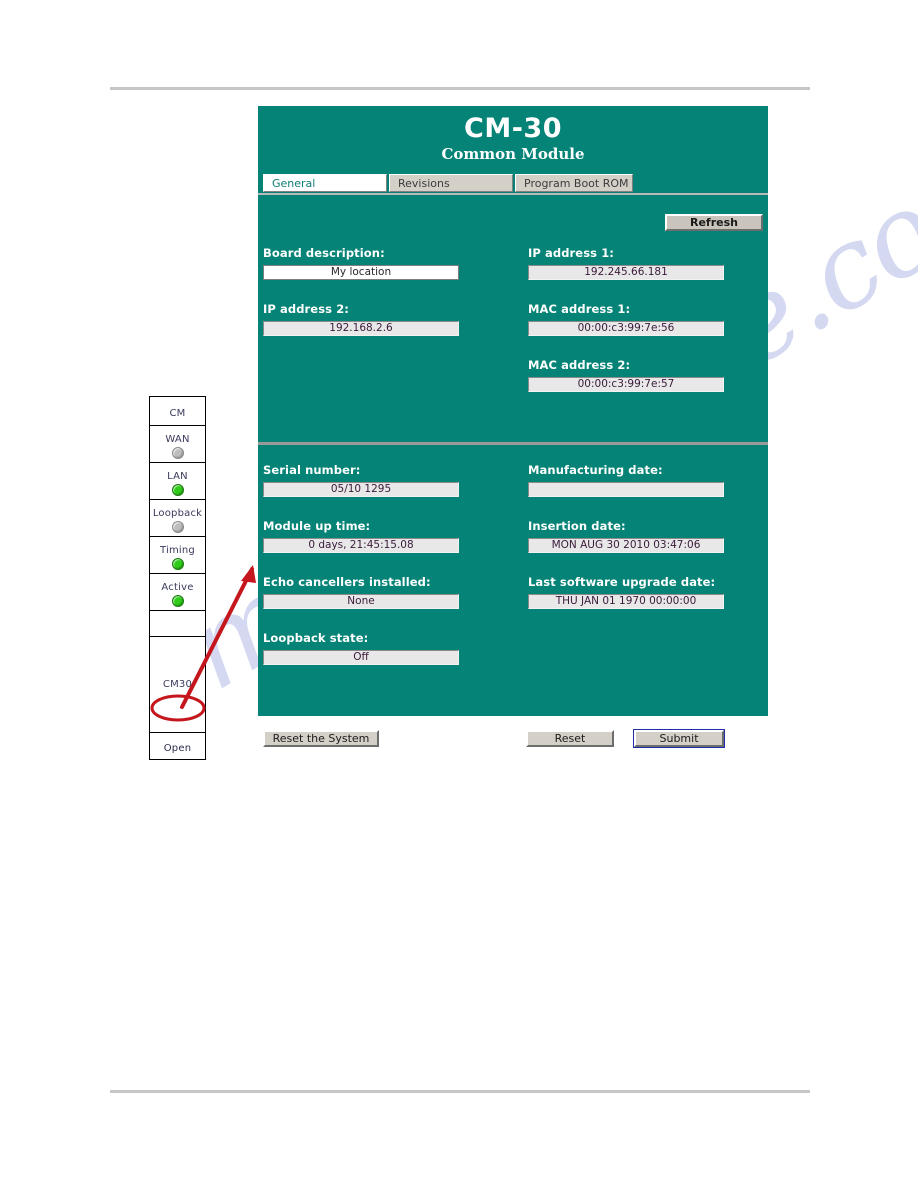 Image resolution: width=918 pixels, height=1188 pixels. Describe the element at coordinates (626, 272) in the screenshot. I see `ip-address-1-value` at that location.